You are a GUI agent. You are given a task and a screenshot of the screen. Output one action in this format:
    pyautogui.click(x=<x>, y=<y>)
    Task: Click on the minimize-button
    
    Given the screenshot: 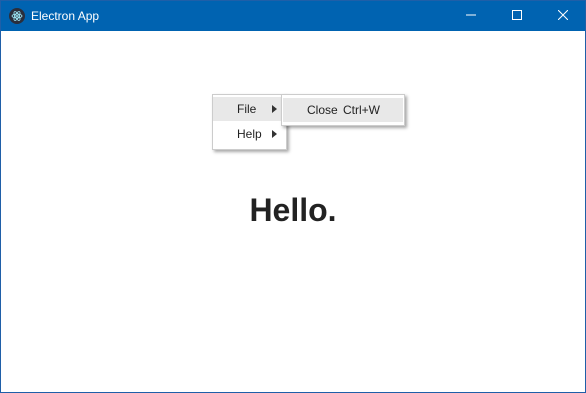 What is the action you would take?
    pyautogui.click(x=471, y=16)
    